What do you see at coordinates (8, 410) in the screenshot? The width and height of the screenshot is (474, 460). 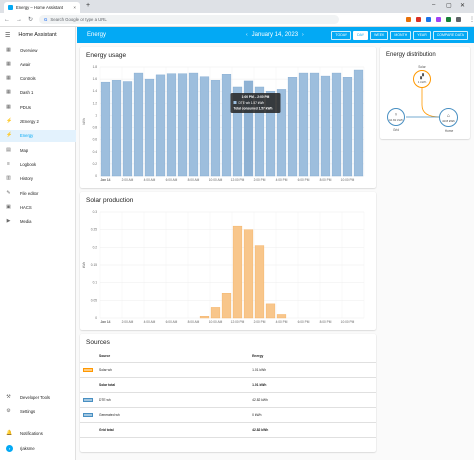 I see `gear-icon: ⚙` at bounding box center [8, 410].